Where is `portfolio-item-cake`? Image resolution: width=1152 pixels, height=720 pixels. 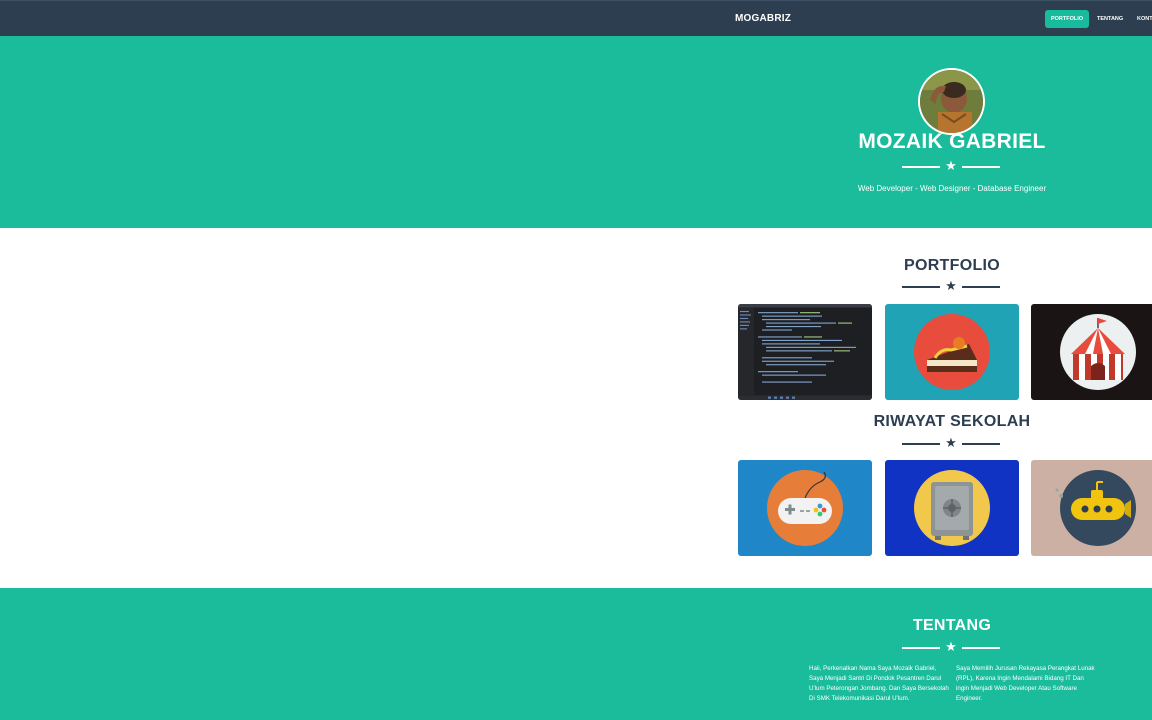 portfolio-item-cake is located at coordinates (952, 352).